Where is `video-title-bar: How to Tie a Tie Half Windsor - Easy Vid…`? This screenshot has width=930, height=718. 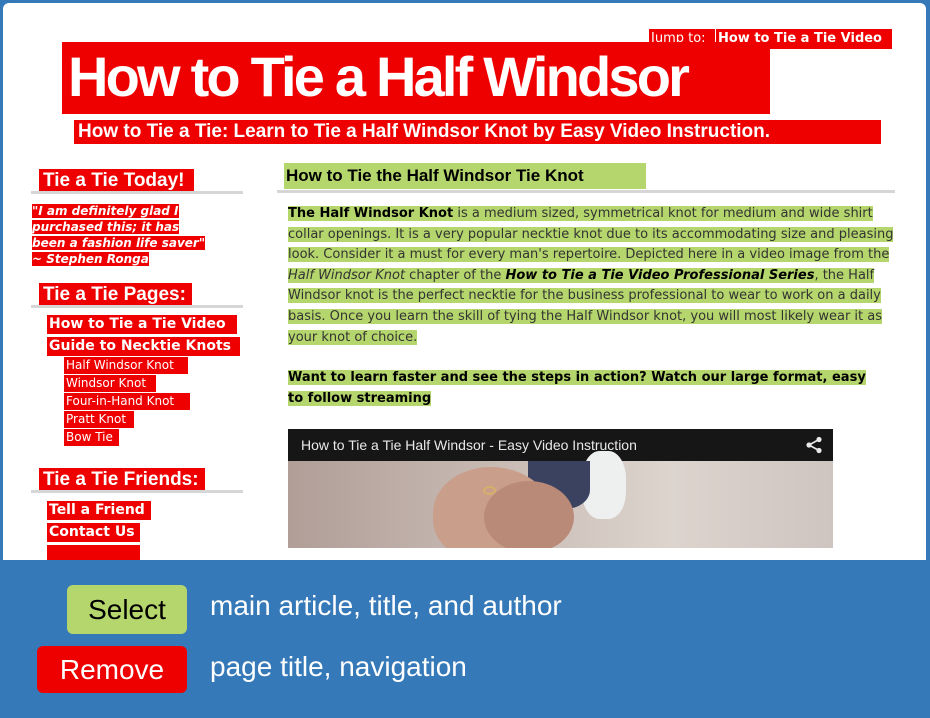
video-title-bar: How to Tie a Tie Half Windsor - Easy Vid… is located at coordinates (560, 445).